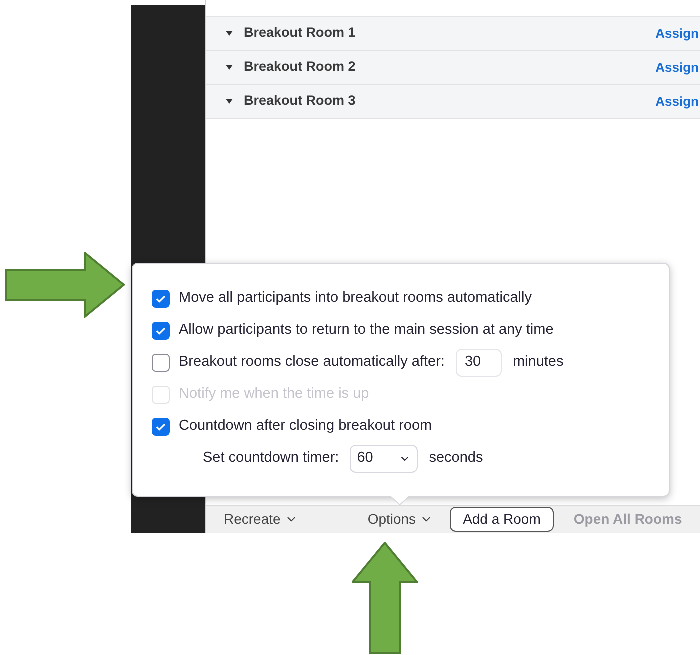 The width and height of the screenshot is (700, 655). I want to click on countdown-label: Set countdown timer:, so click(271, 458).